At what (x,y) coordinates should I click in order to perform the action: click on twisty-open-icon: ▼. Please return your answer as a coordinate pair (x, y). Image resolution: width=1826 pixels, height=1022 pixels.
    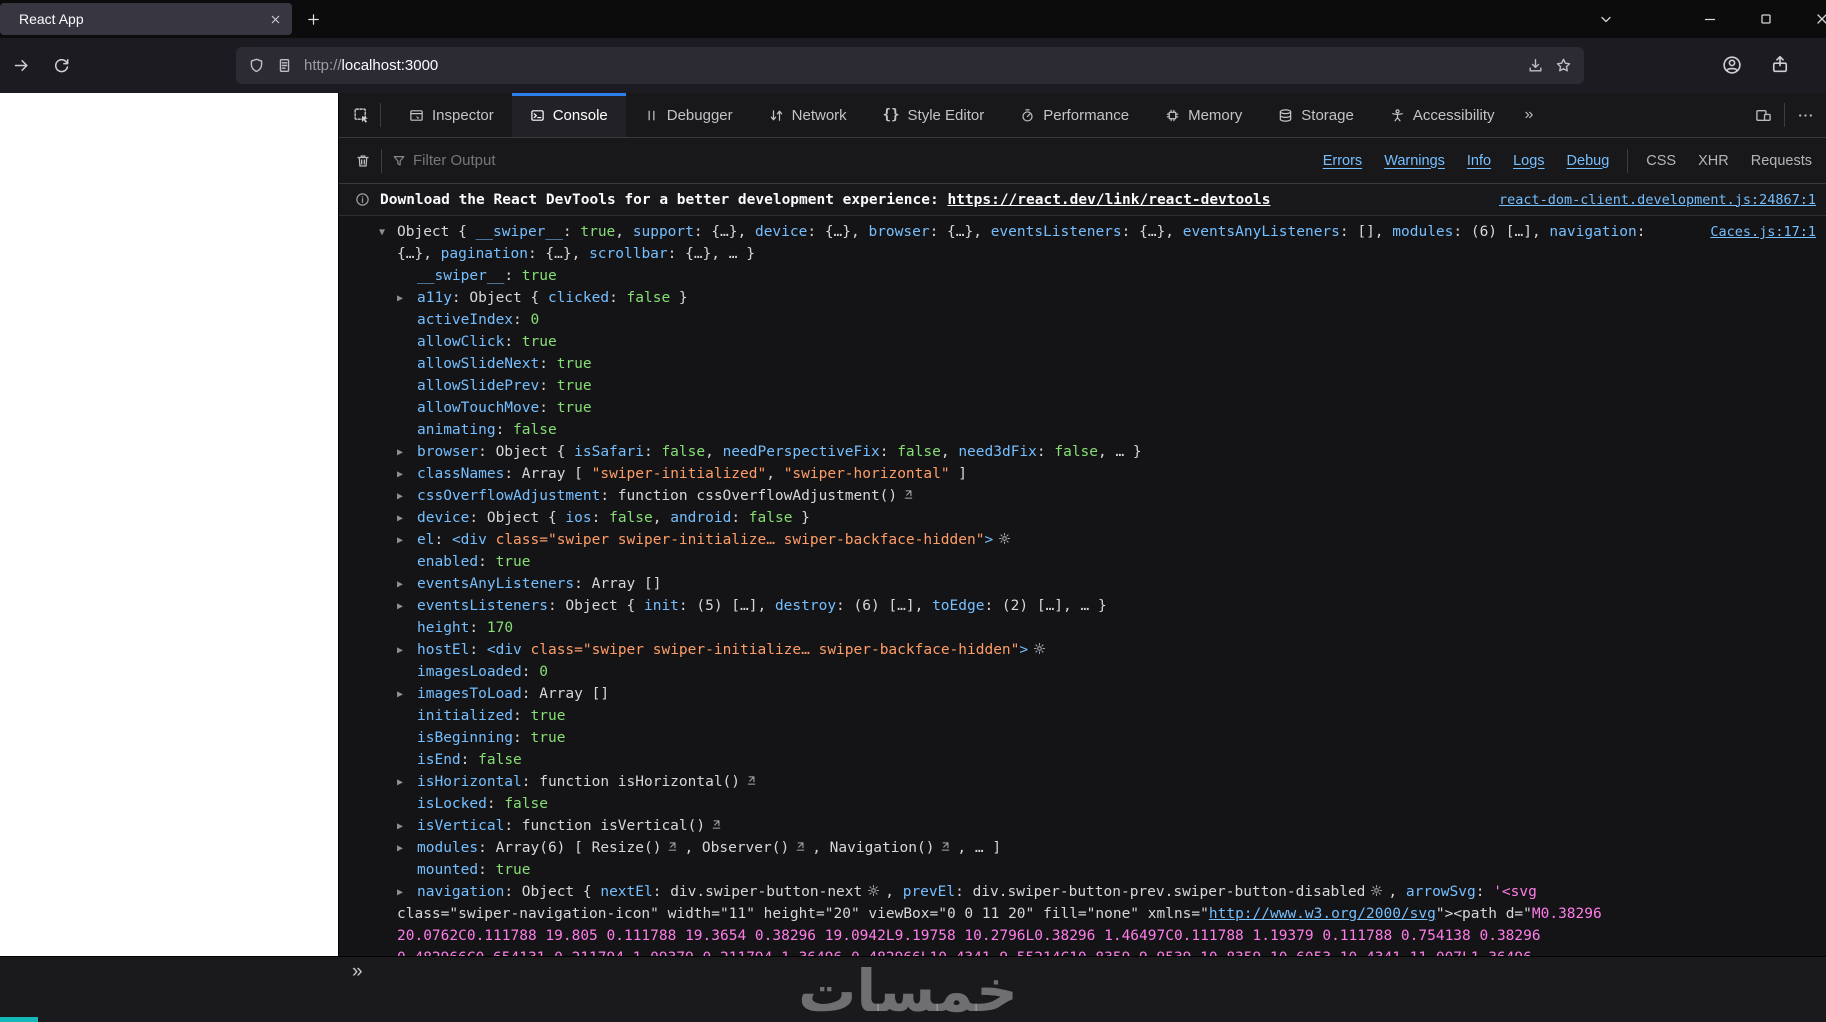
    Looking at the image, I should click on (388, 232).